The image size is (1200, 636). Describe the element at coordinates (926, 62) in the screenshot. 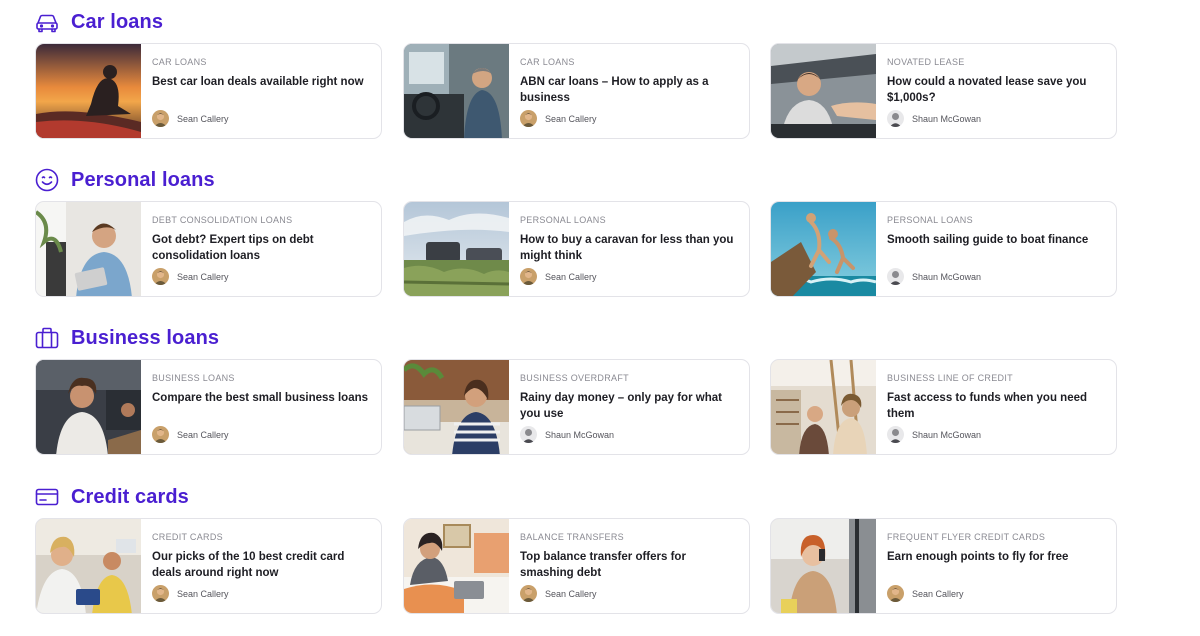

I see `article-category: NOVATED LEASE` at that location.